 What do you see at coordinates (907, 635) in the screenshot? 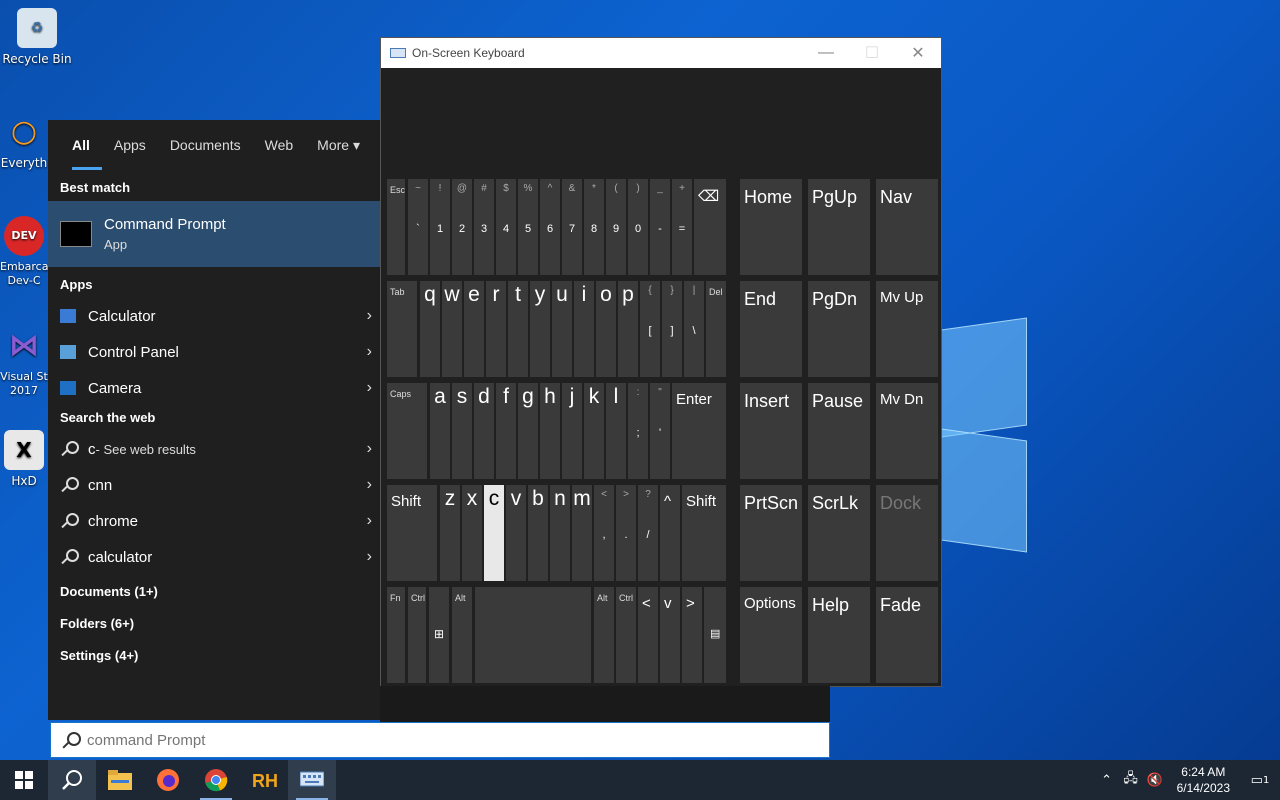
I see `key-fade: Fade` at bounding box center [907, 635].